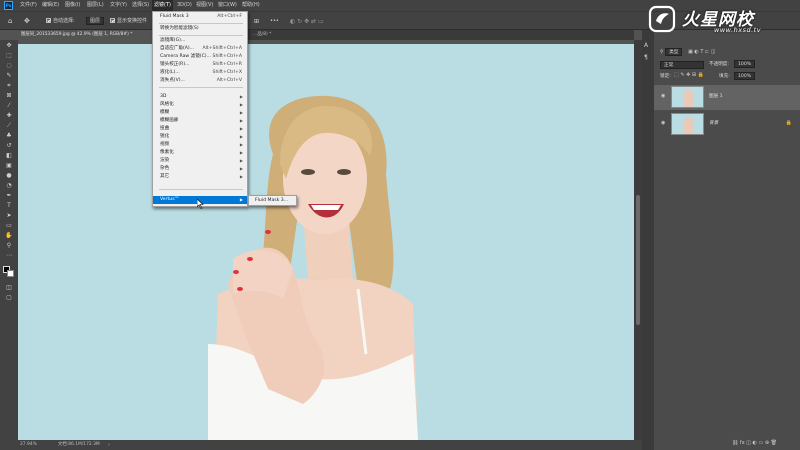 Image resolution: width=800 pixels, height=450 pixels. Describe the element at coordinates (9, 206) in the screenshot. I see `type-tool-icon: T` at that location.